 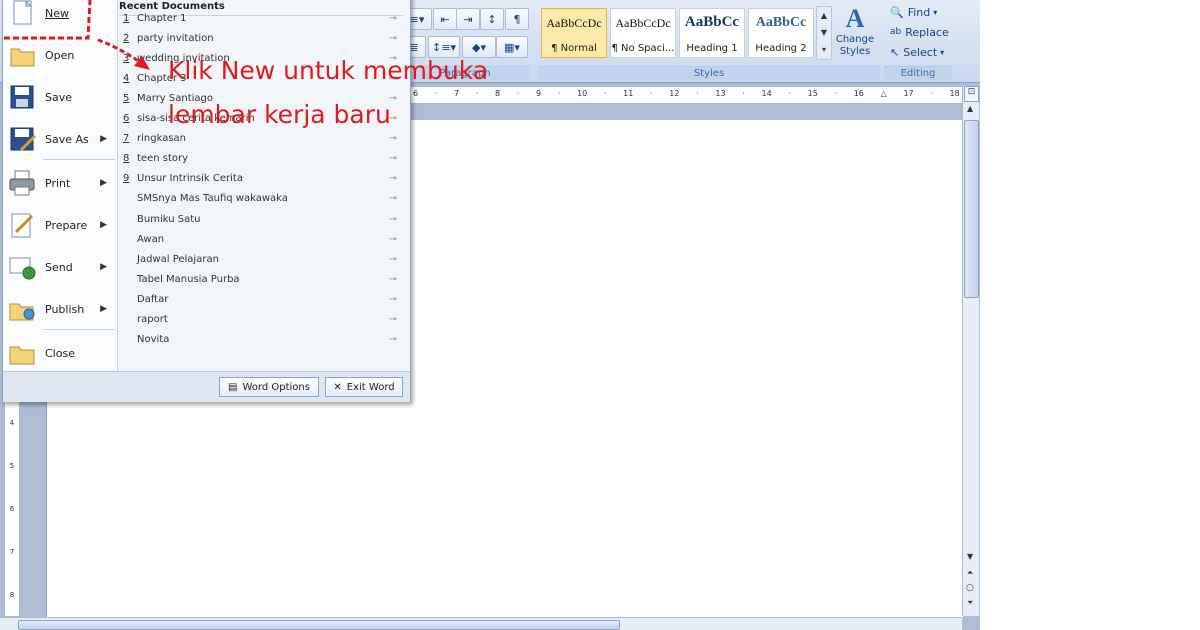 I want to click on recent-document-name: SMSnya Mas Taufiq wakawaka, so click(x=212, y=199).